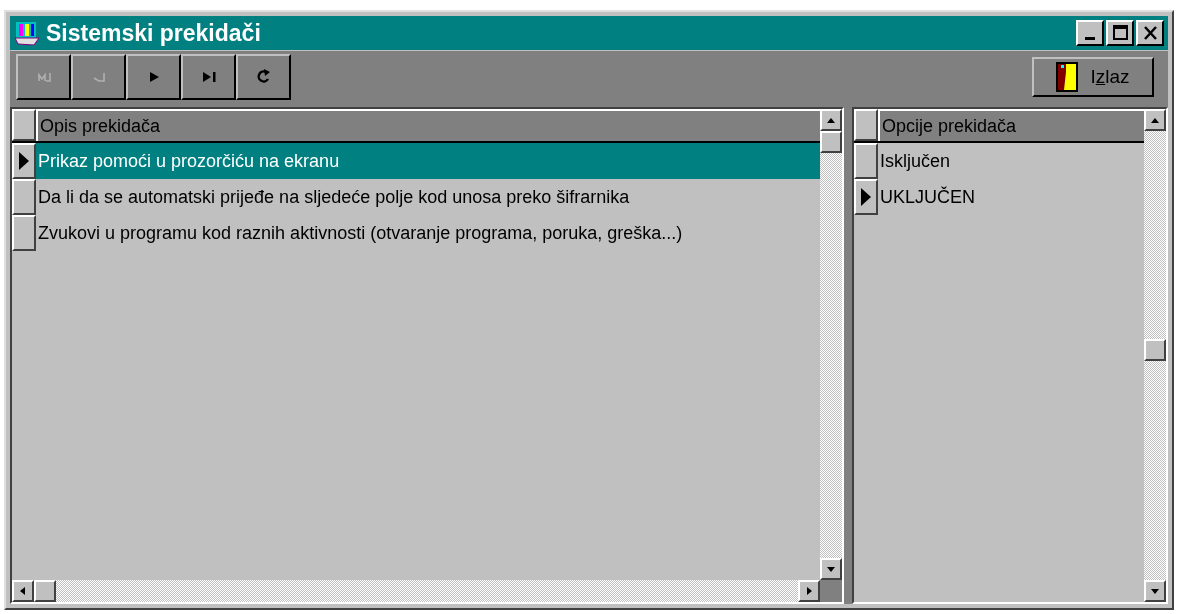 This screenshot has width=1178, height=614. What do you see at coordinates (23, 591) in the screenshot?
I see `scroll-left-button` at bounding box center [23, 591].